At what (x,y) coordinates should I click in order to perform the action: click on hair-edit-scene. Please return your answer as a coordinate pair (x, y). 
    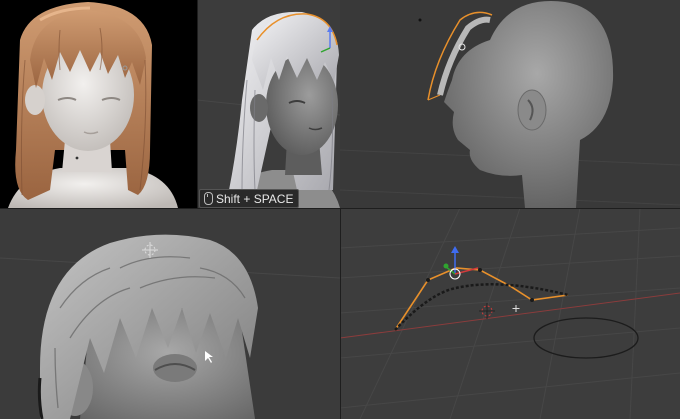
    Looking at the image, I should click on (268, 109).